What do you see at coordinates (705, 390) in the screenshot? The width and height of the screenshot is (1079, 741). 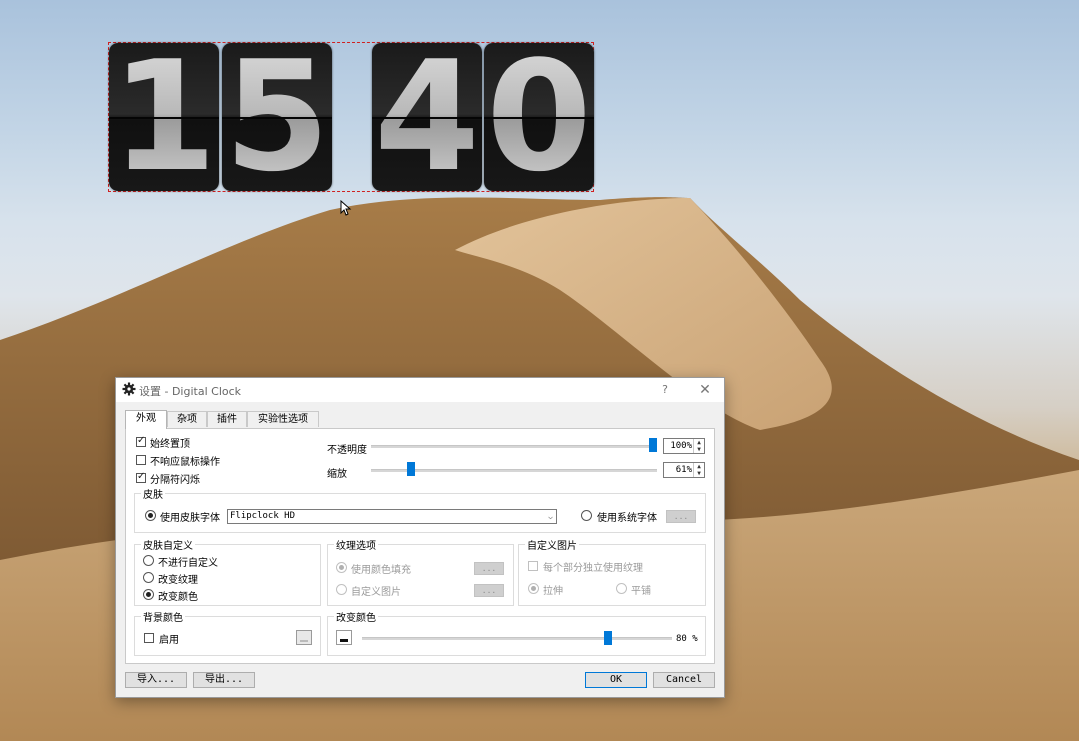 I see `close-button: ✕` at bounding box center [705, 390].